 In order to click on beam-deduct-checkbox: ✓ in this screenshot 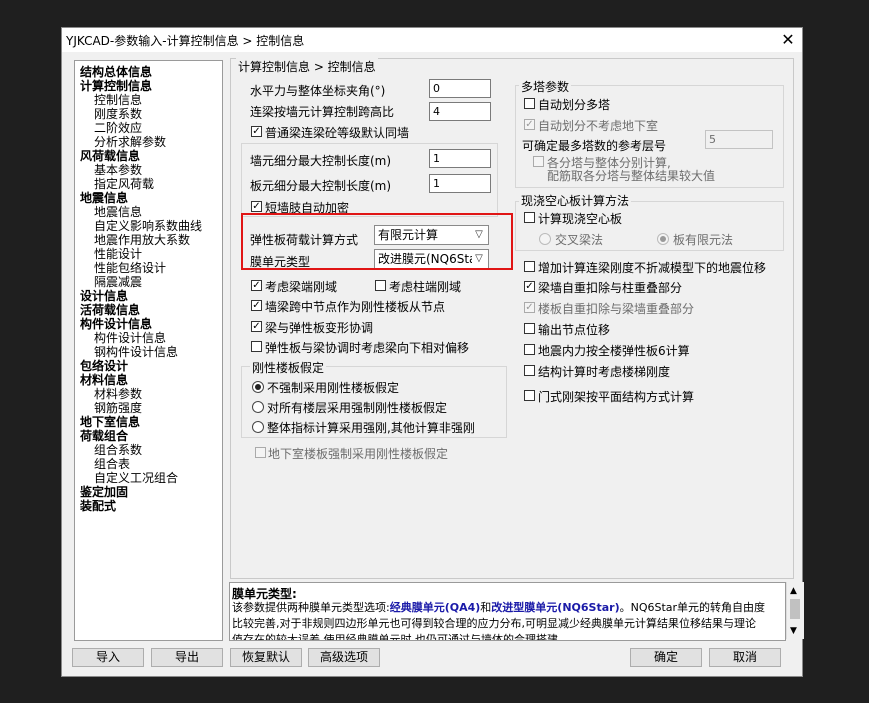, I will do `click(529, 286)`.